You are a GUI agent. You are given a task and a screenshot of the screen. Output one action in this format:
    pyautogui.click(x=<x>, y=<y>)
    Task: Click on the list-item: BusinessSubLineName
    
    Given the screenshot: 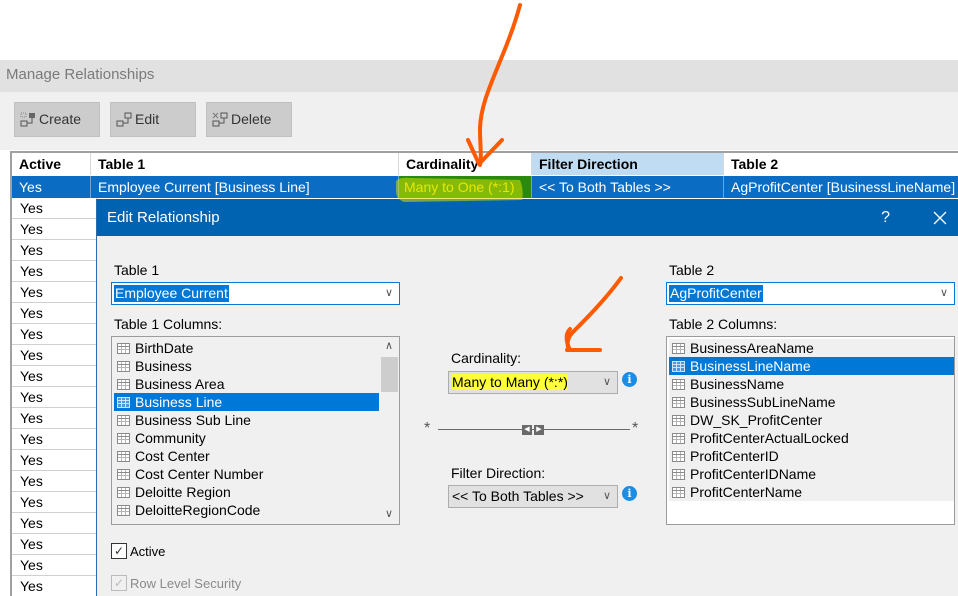 What is the action you would take?
    pyautogui.click(x=811, y=402)
    